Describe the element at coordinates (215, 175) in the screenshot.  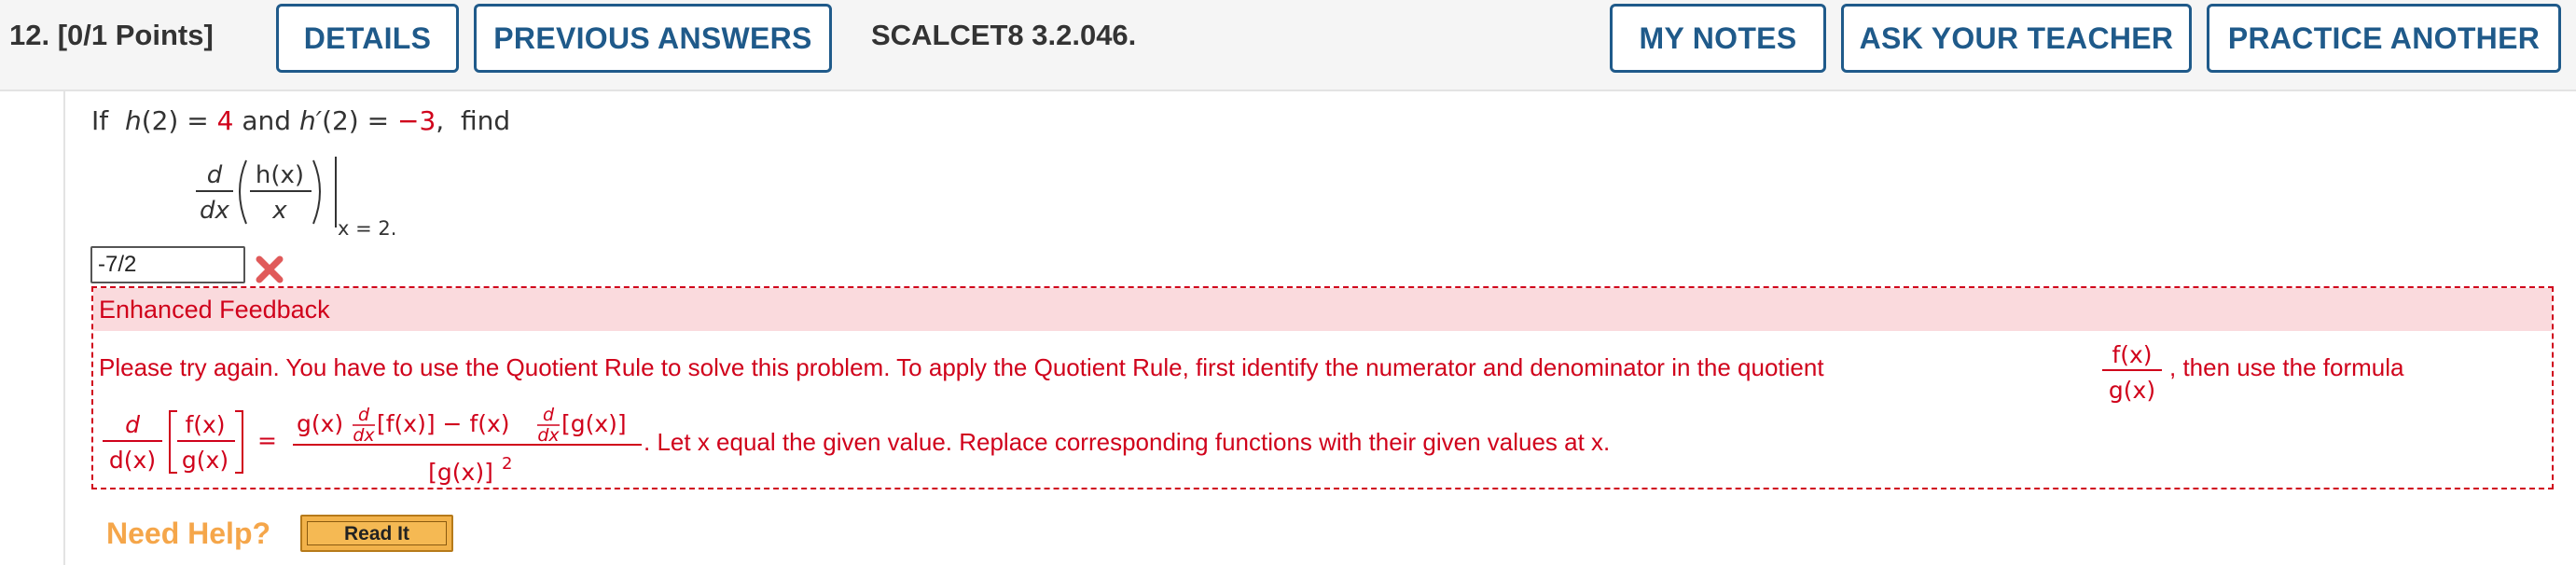
I see `deriv-d: d` at that location.